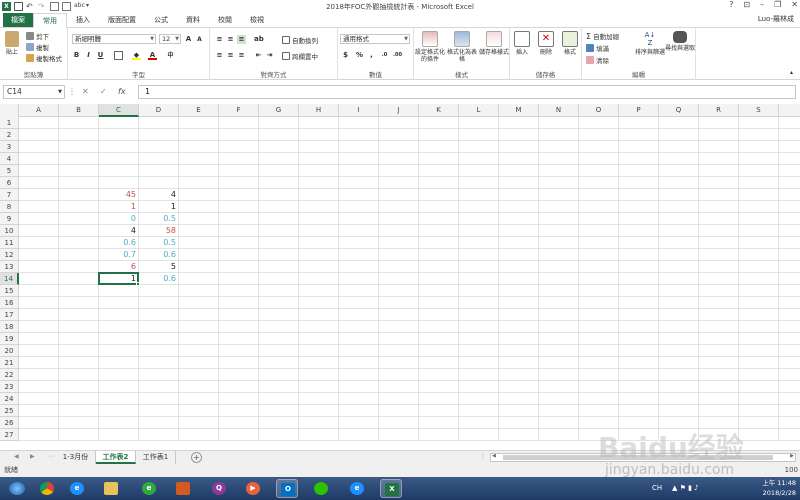 The image size is (800, 500). Describe the element at coordinates (76, 55) in the screenshot. I see `bold-button: B` at that location.